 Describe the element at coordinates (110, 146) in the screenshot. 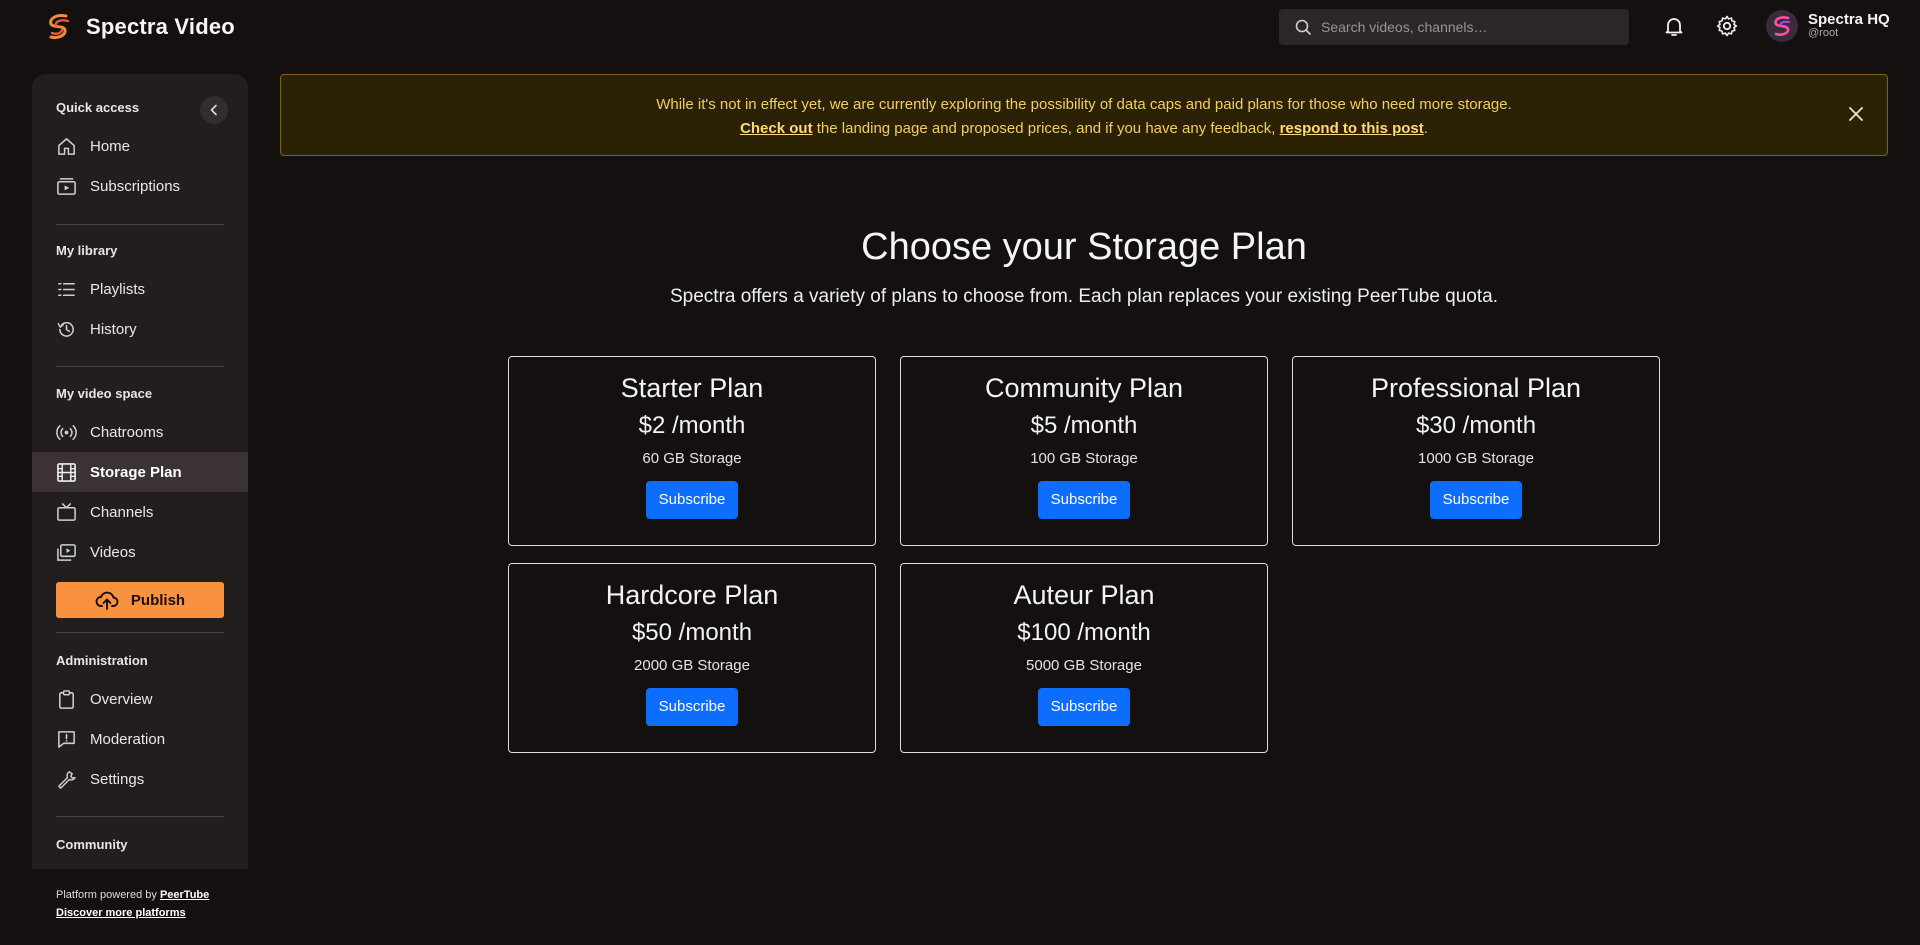

I see `sidebar-item-label: Home` at that location.